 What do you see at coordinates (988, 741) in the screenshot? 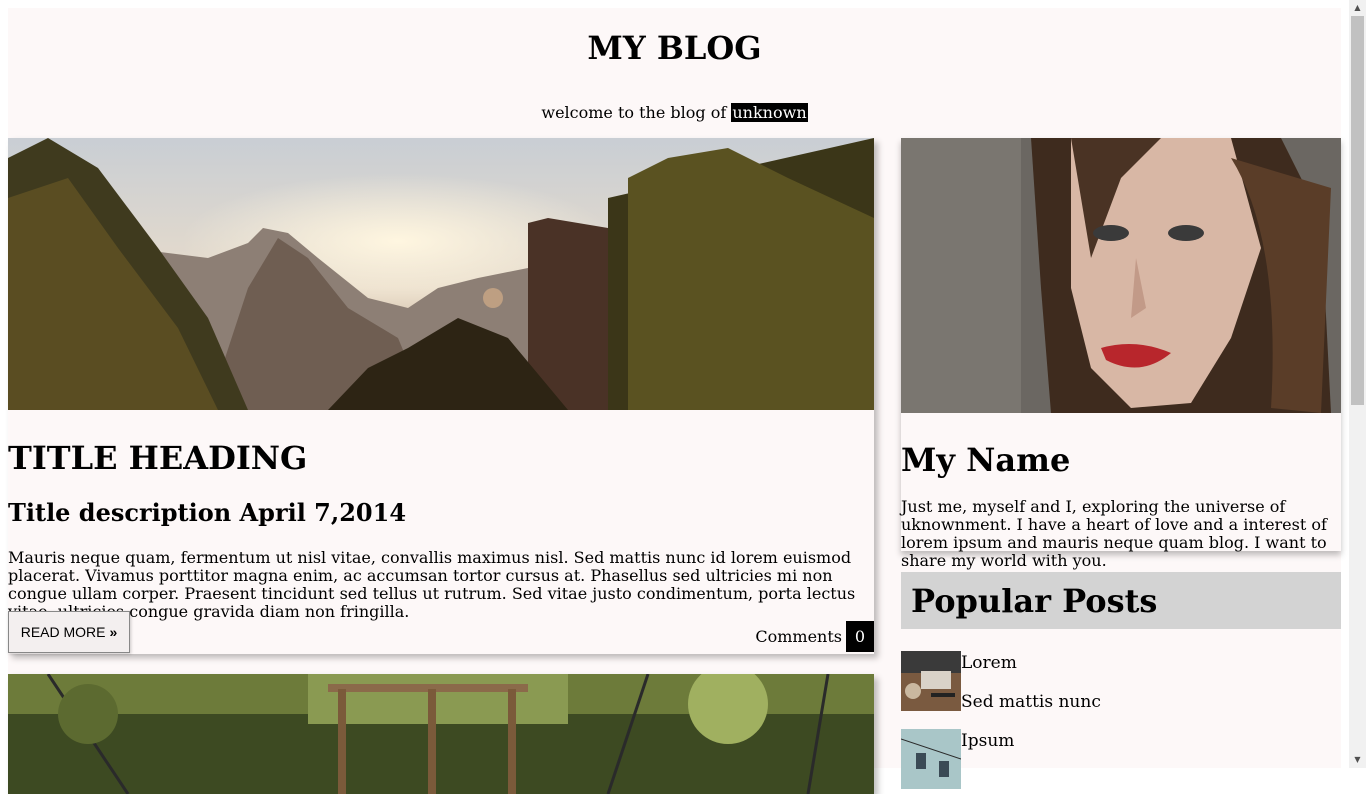
I see `popular-post-title: Ipsum` at bounding box center [988, 741].